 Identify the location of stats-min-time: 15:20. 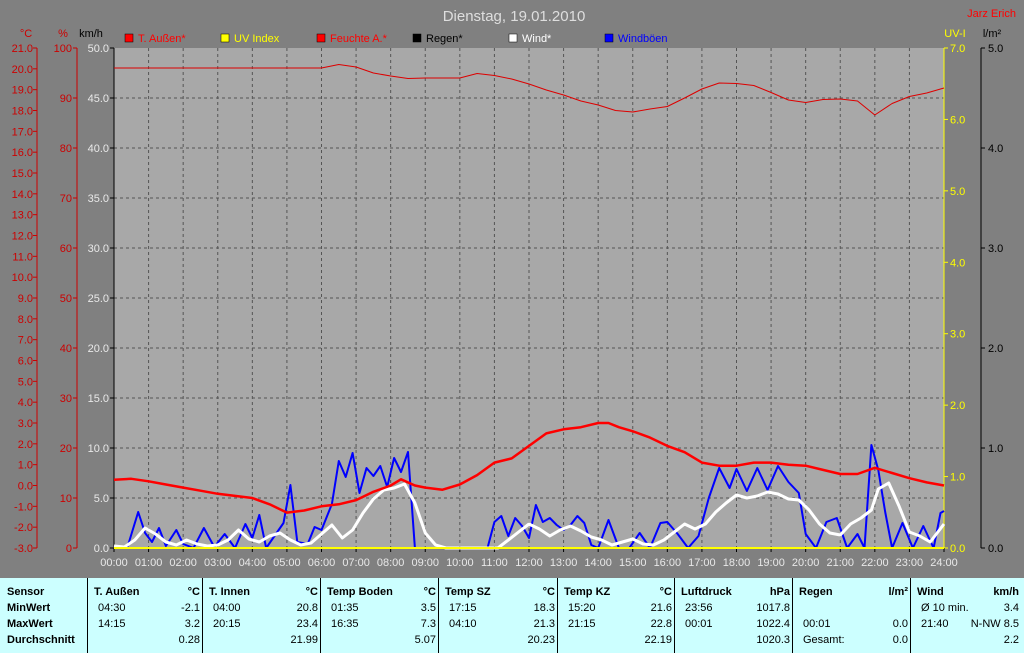
(582, 608).